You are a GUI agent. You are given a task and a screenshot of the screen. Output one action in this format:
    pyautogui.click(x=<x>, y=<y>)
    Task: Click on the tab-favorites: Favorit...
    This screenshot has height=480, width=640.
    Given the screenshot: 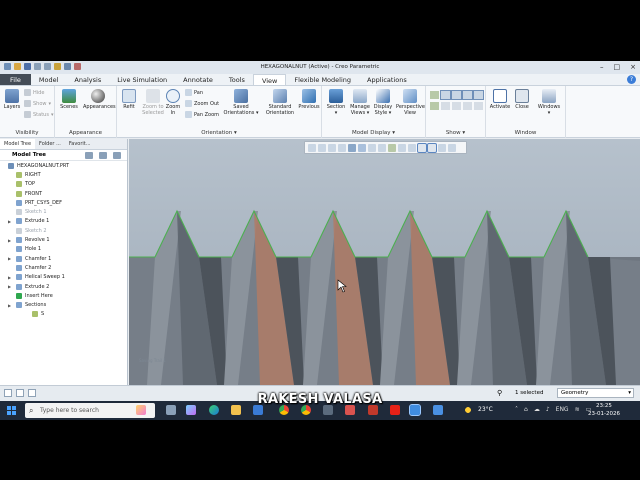 What is the action you would take?
    pyautogui.click(x=80, y=144)
    